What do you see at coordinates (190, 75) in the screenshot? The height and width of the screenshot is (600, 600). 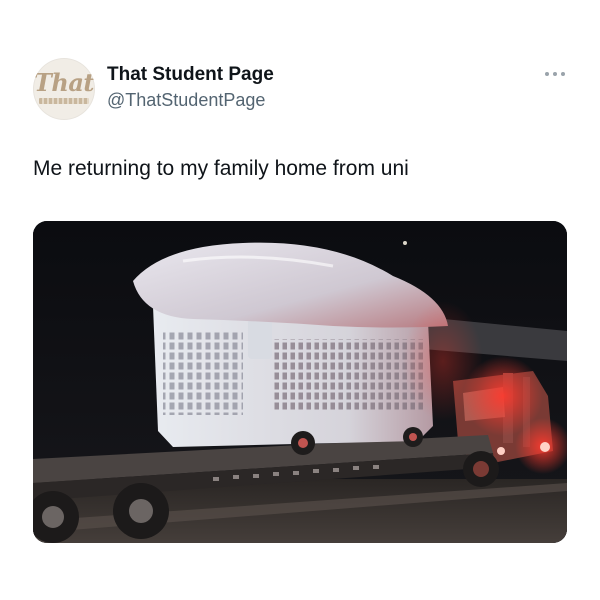 I see `author-display-name: That Student Page` at bounding box center [190, 75].